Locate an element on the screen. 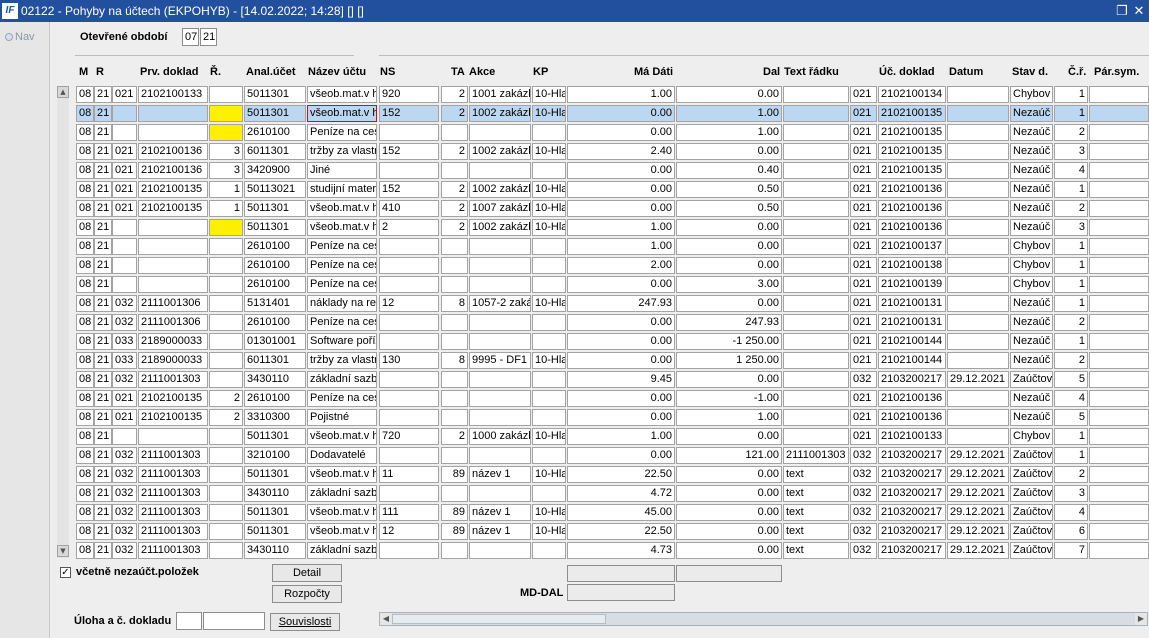  cell-md: 9.45 is located at coordinates (621, 379).